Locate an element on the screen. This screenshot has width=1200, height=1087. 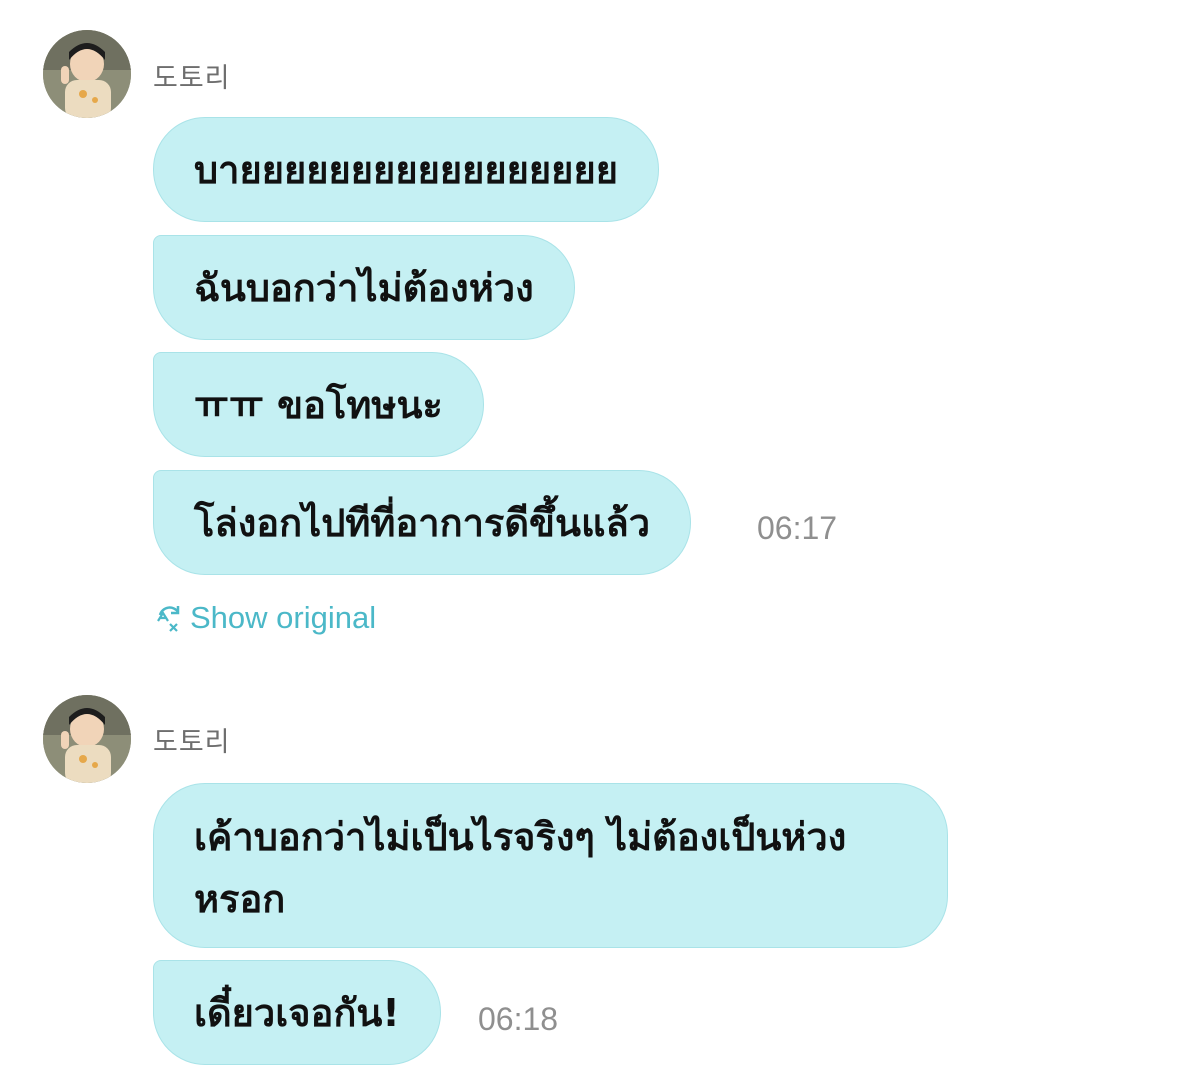
message-bubble: ㅠㅠ ขอโทษนะ is located at coordinates (318, 404).